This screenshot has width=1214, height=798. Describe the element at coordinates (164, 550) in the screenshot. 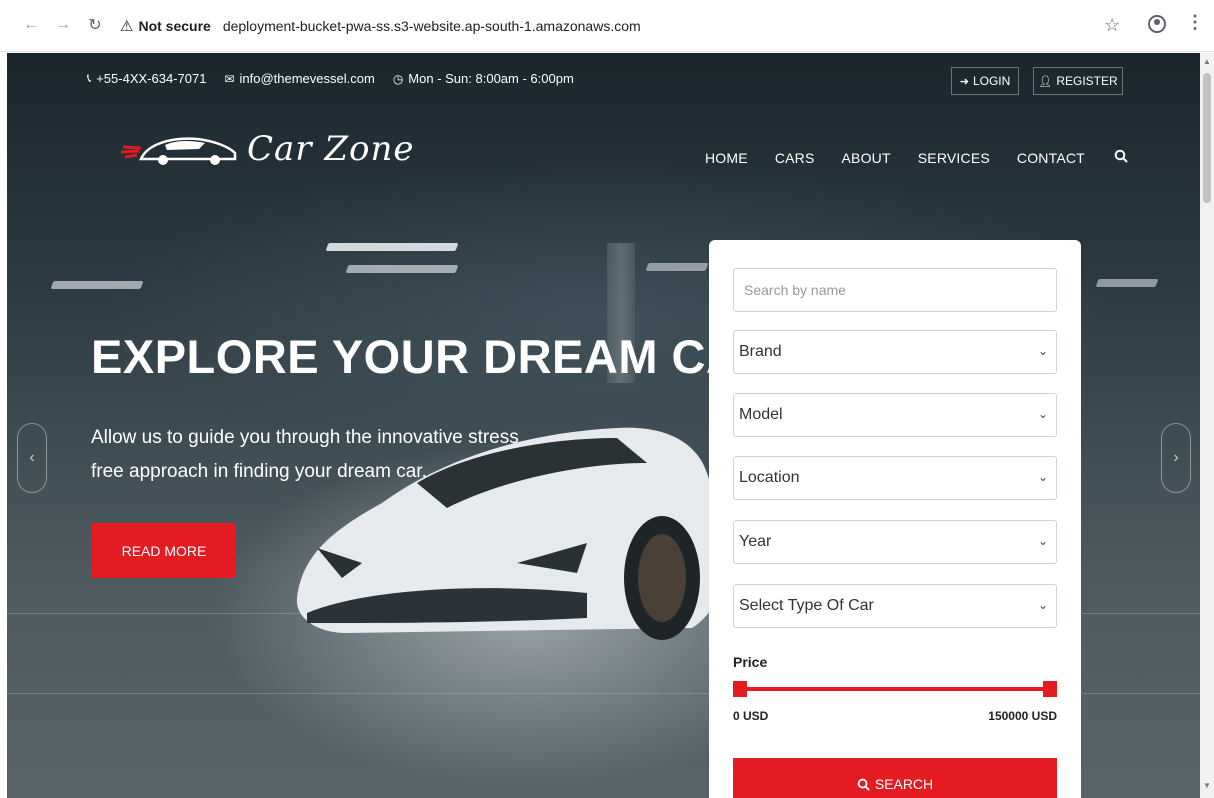

I see `read-more-button: READ MORE` at that location.